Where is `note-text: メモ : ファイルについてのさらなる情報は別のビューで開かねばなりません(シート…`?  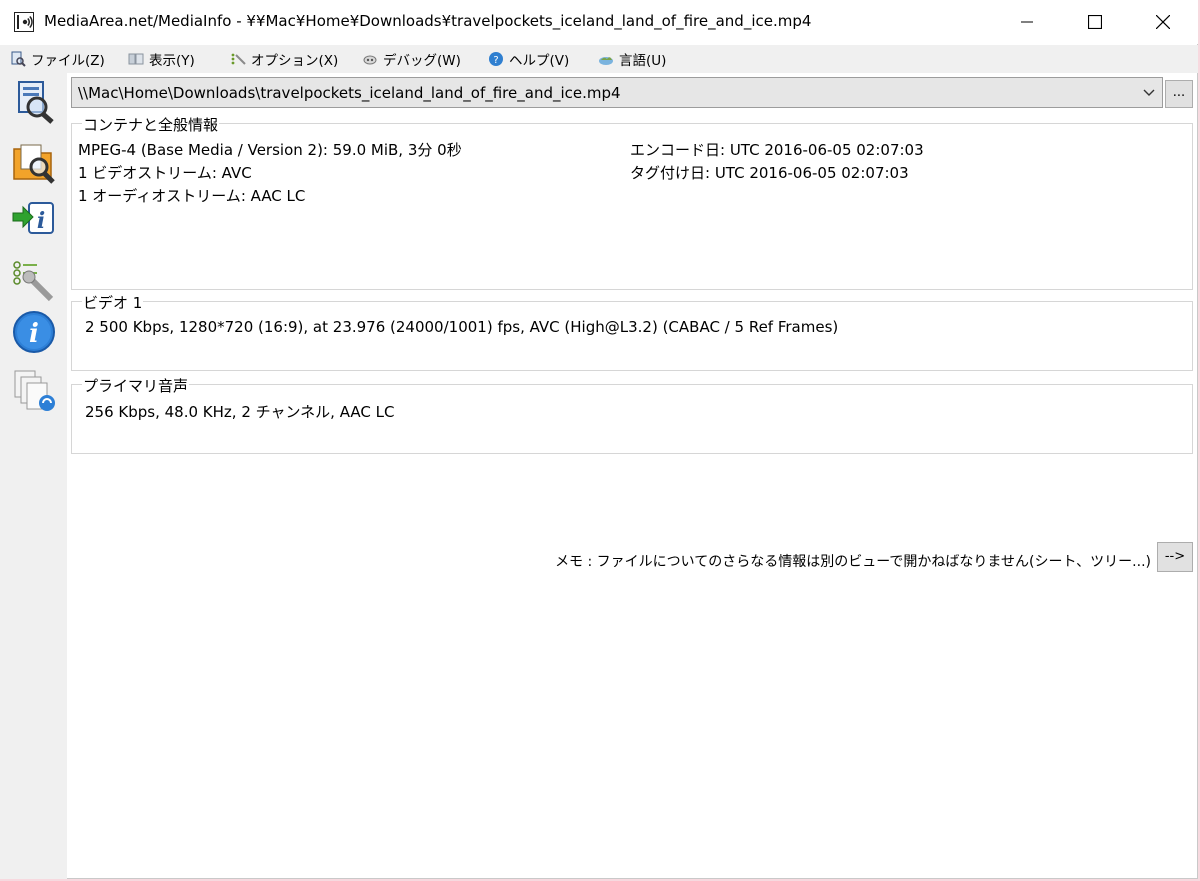
note-text: メモ : ファイルについてのさらなる情報は別のビューで開かねばなりません(シート… is located at coordinates (853, 562).